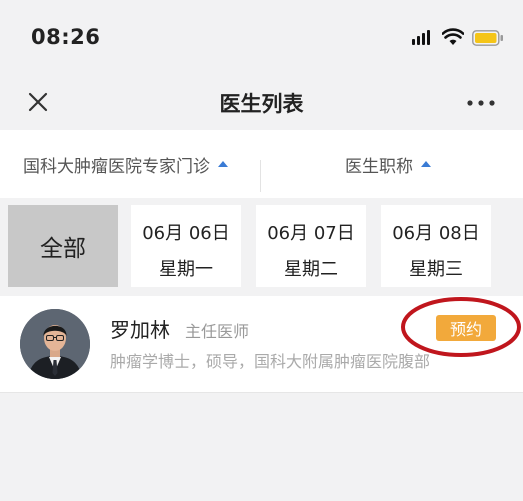 Image resolution: width=523 pixels, height=501 pixels. Describe the element at coordinates (270, 361) in the screenshot. I see `doctor-description: 肿瘤学博士，硕导，国科大附属肿瘤医院腹部` at that location.